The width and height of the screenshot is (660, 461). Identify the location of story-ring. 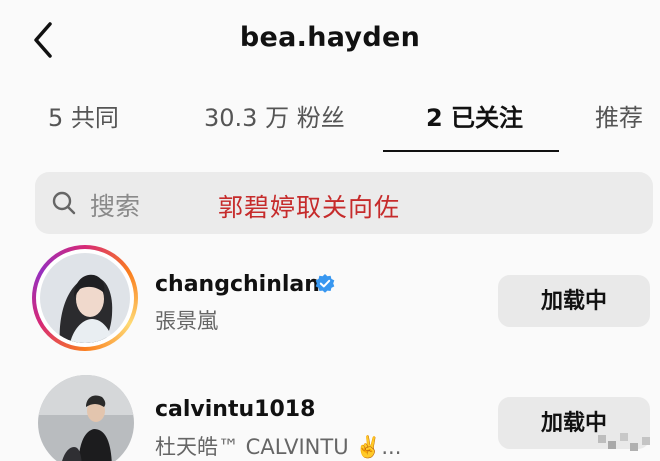
(85, 298).